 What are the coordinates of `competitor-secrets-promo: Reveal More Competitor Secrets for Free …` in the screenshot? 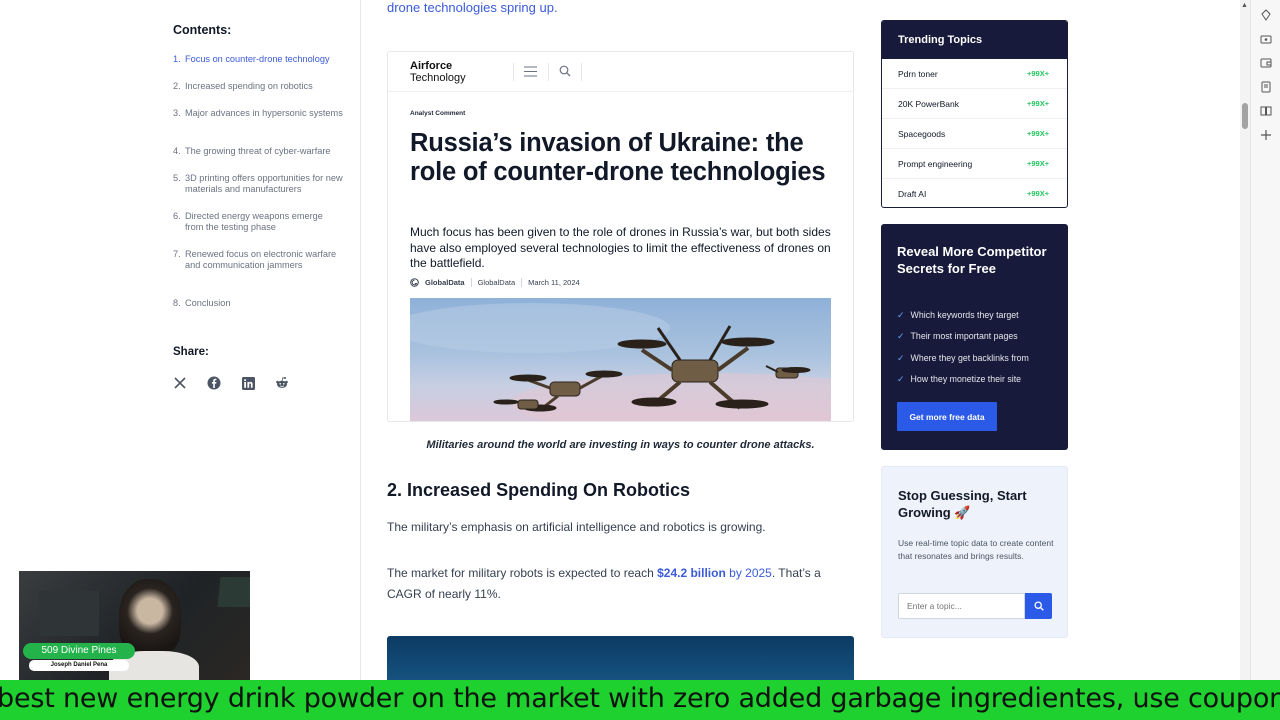 It's located at (974, 337).